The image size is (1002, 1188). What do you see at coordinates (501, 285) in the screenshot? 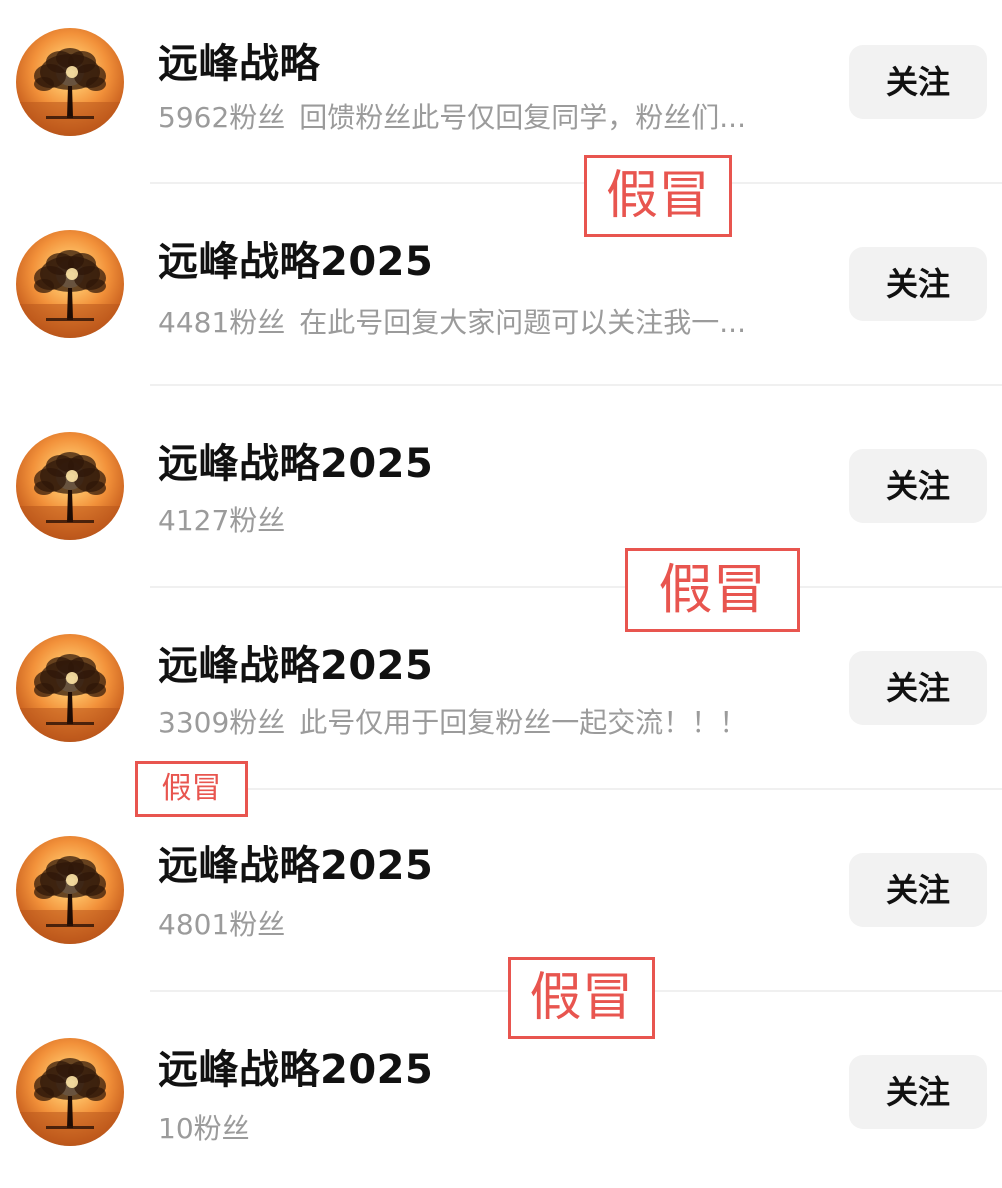
I see `list-item: 远峰战略2025 4481粉丝 在此号回复大家问题可以关注我一... 关注` at bounding box center [501, 285].